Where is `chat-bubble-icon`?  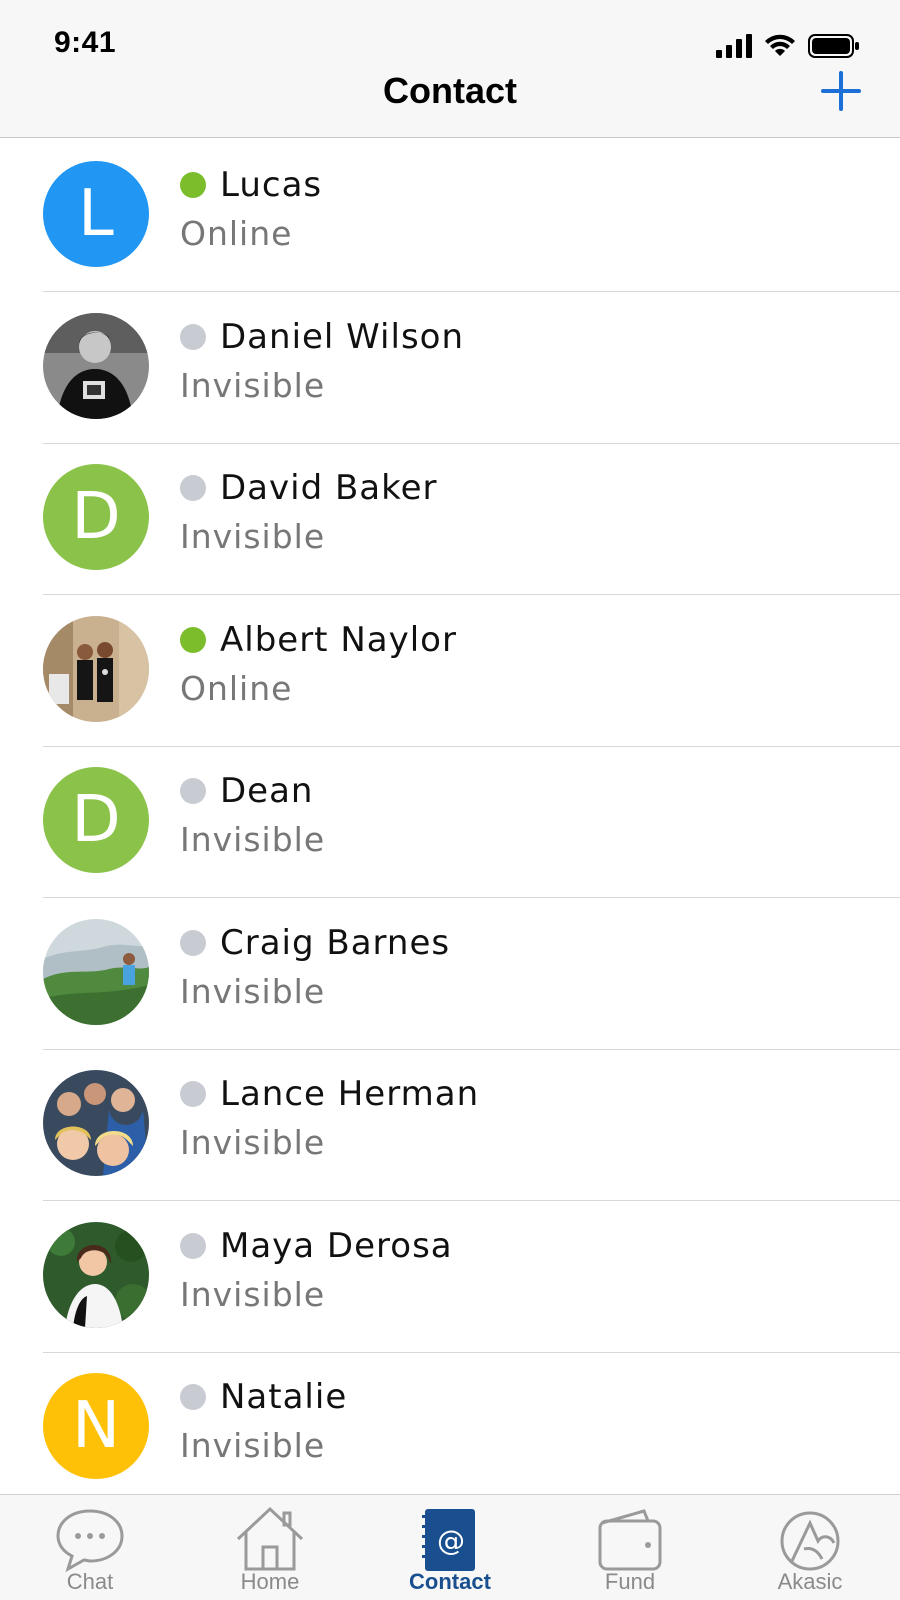
chat-bubble-icon is located at coordinates (90, 1541).